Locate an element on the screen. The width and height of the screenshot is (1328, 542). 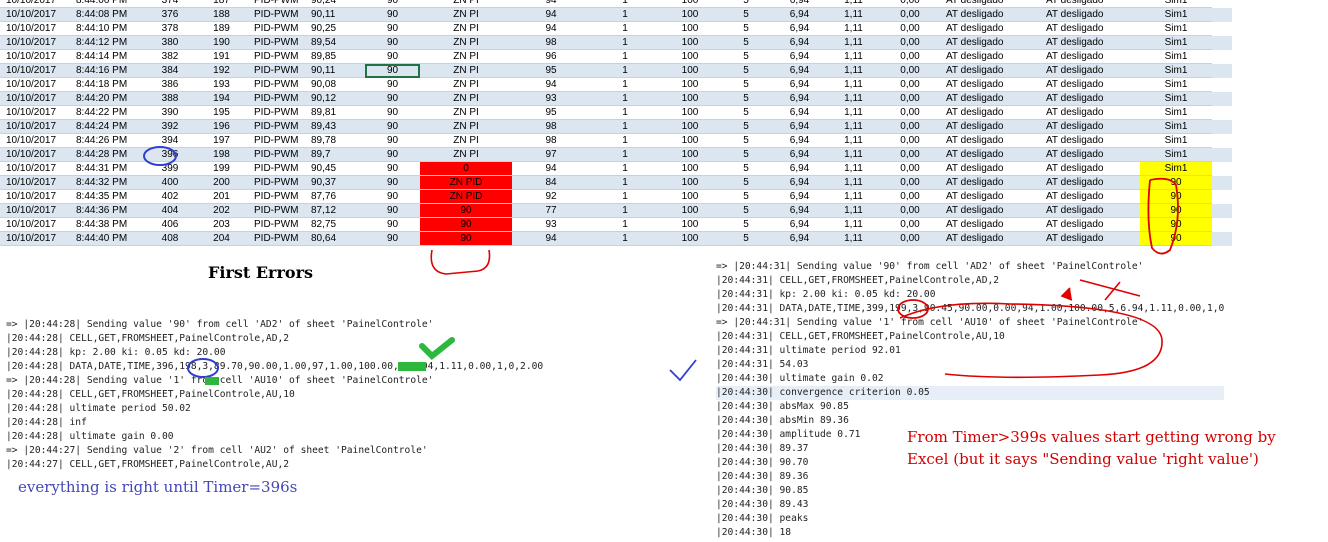
table-cell: 199 is located at coordinates (221, 169).